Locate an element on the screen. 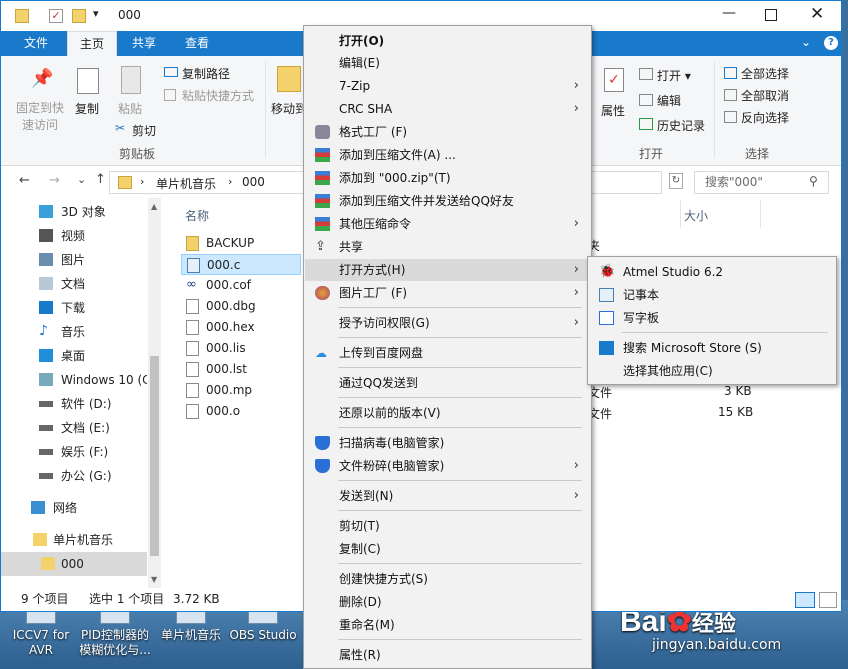 This screenshot has width=848, height=669. scroll-down-icon: ▼ is located at coordinates (154, 579).